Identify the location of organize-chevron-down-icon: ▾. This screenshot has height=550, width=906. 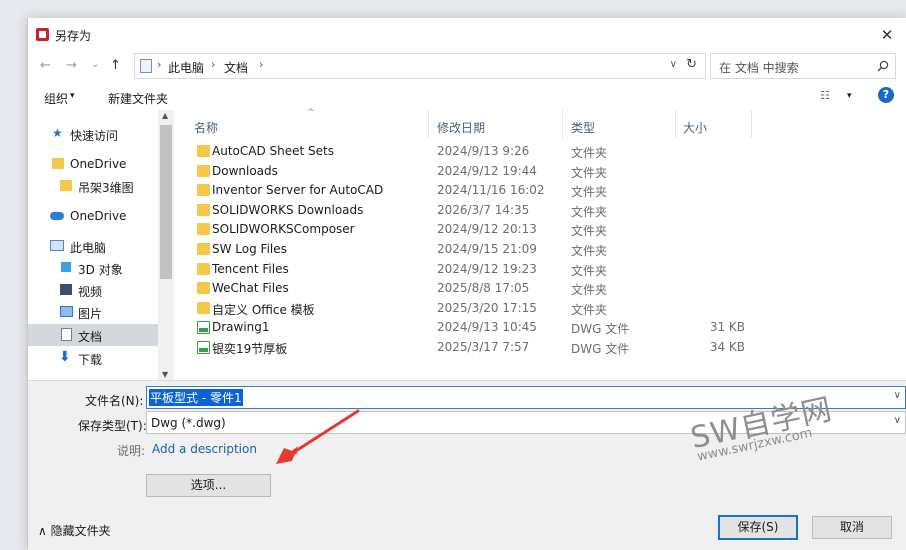
(72, 96).